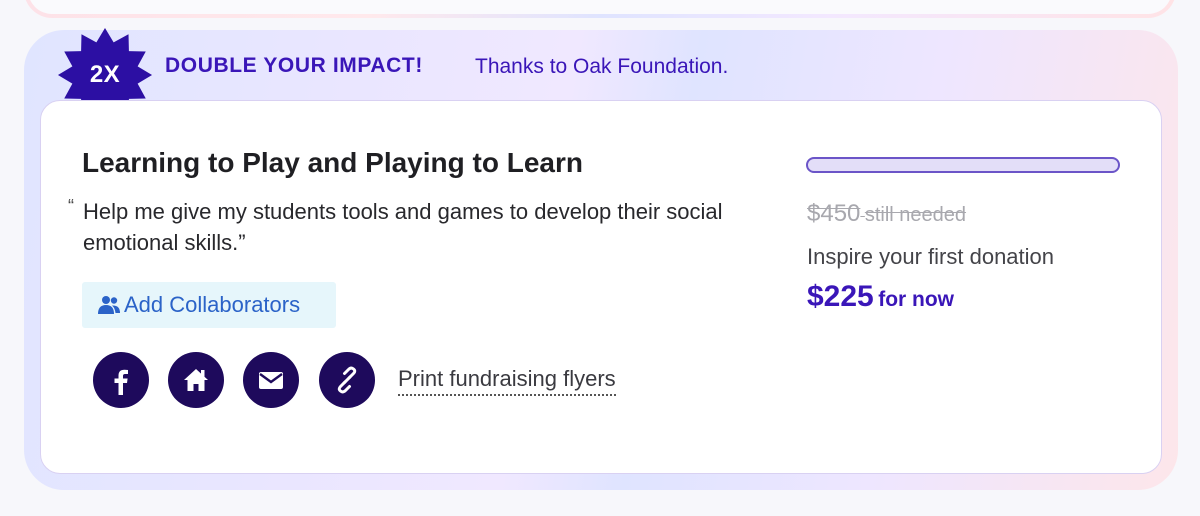  What do you see at coordinates (931, 256) in the screenshot?
I see `inspire-text: Inspire your first donation` at bounding box center [931, 256].